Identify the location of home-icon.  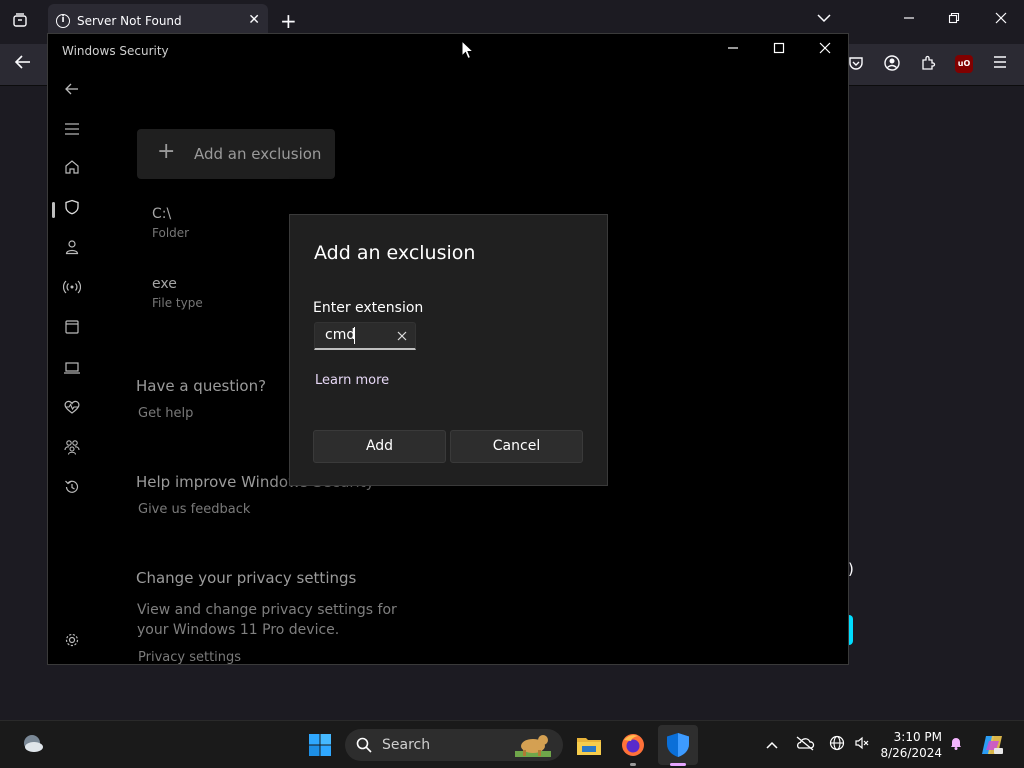
(72, 170).